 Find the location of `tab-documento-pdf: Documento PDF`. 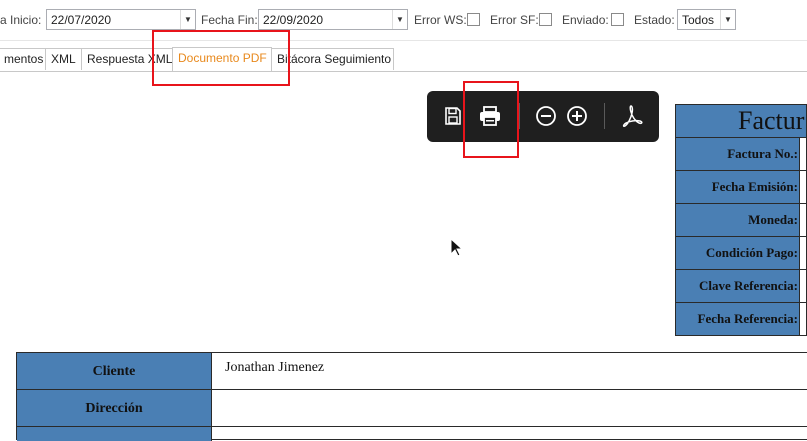

tab-documento-pdf: Documento PDF is located at coordinates (222, 59).